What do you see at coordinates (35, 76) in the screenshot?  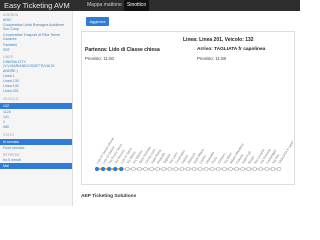 I see `sidebar-item-linea-1: Linea 1` at bounding box center [35, 76].